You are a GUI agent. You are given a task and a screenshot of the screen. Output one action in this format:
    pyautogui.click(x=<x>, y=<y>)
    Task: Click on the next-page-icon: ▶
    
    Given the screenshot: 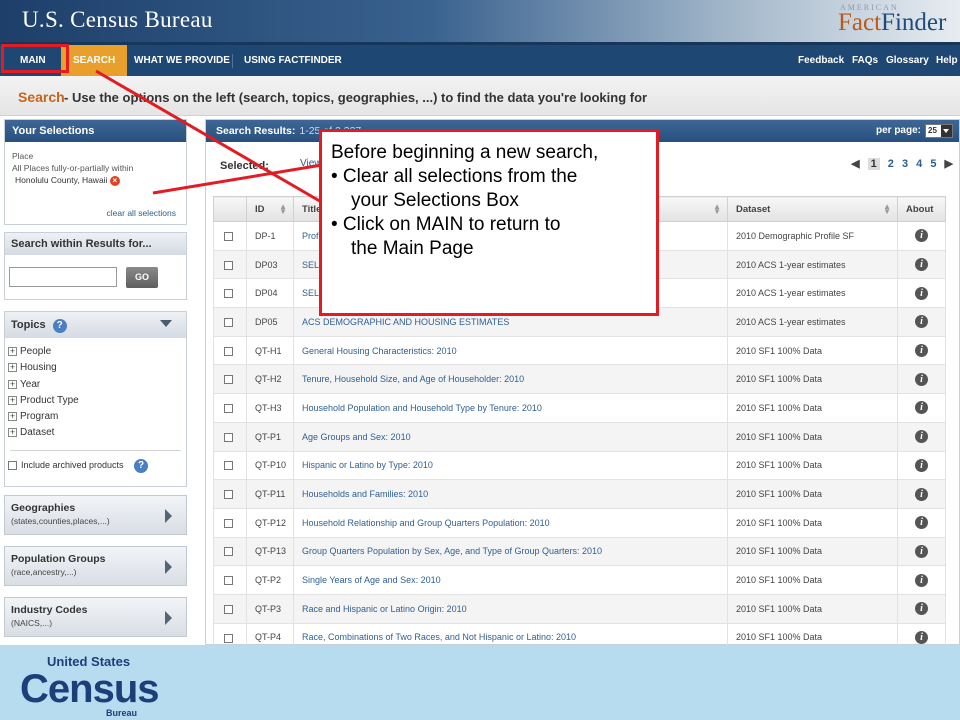 What is the action you would take?
    pyautogui.click(x=949, y=163)
    